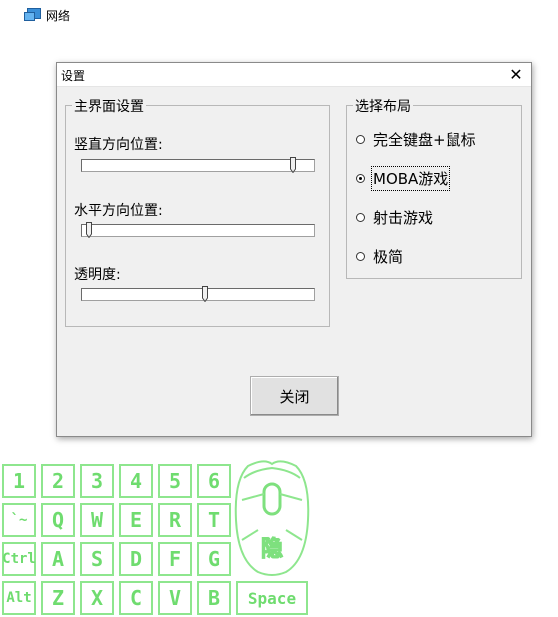  What do you see at coordinates (175, 481) in the screenshot?
I see `key-5: 5` at bounding box center [175, 481].